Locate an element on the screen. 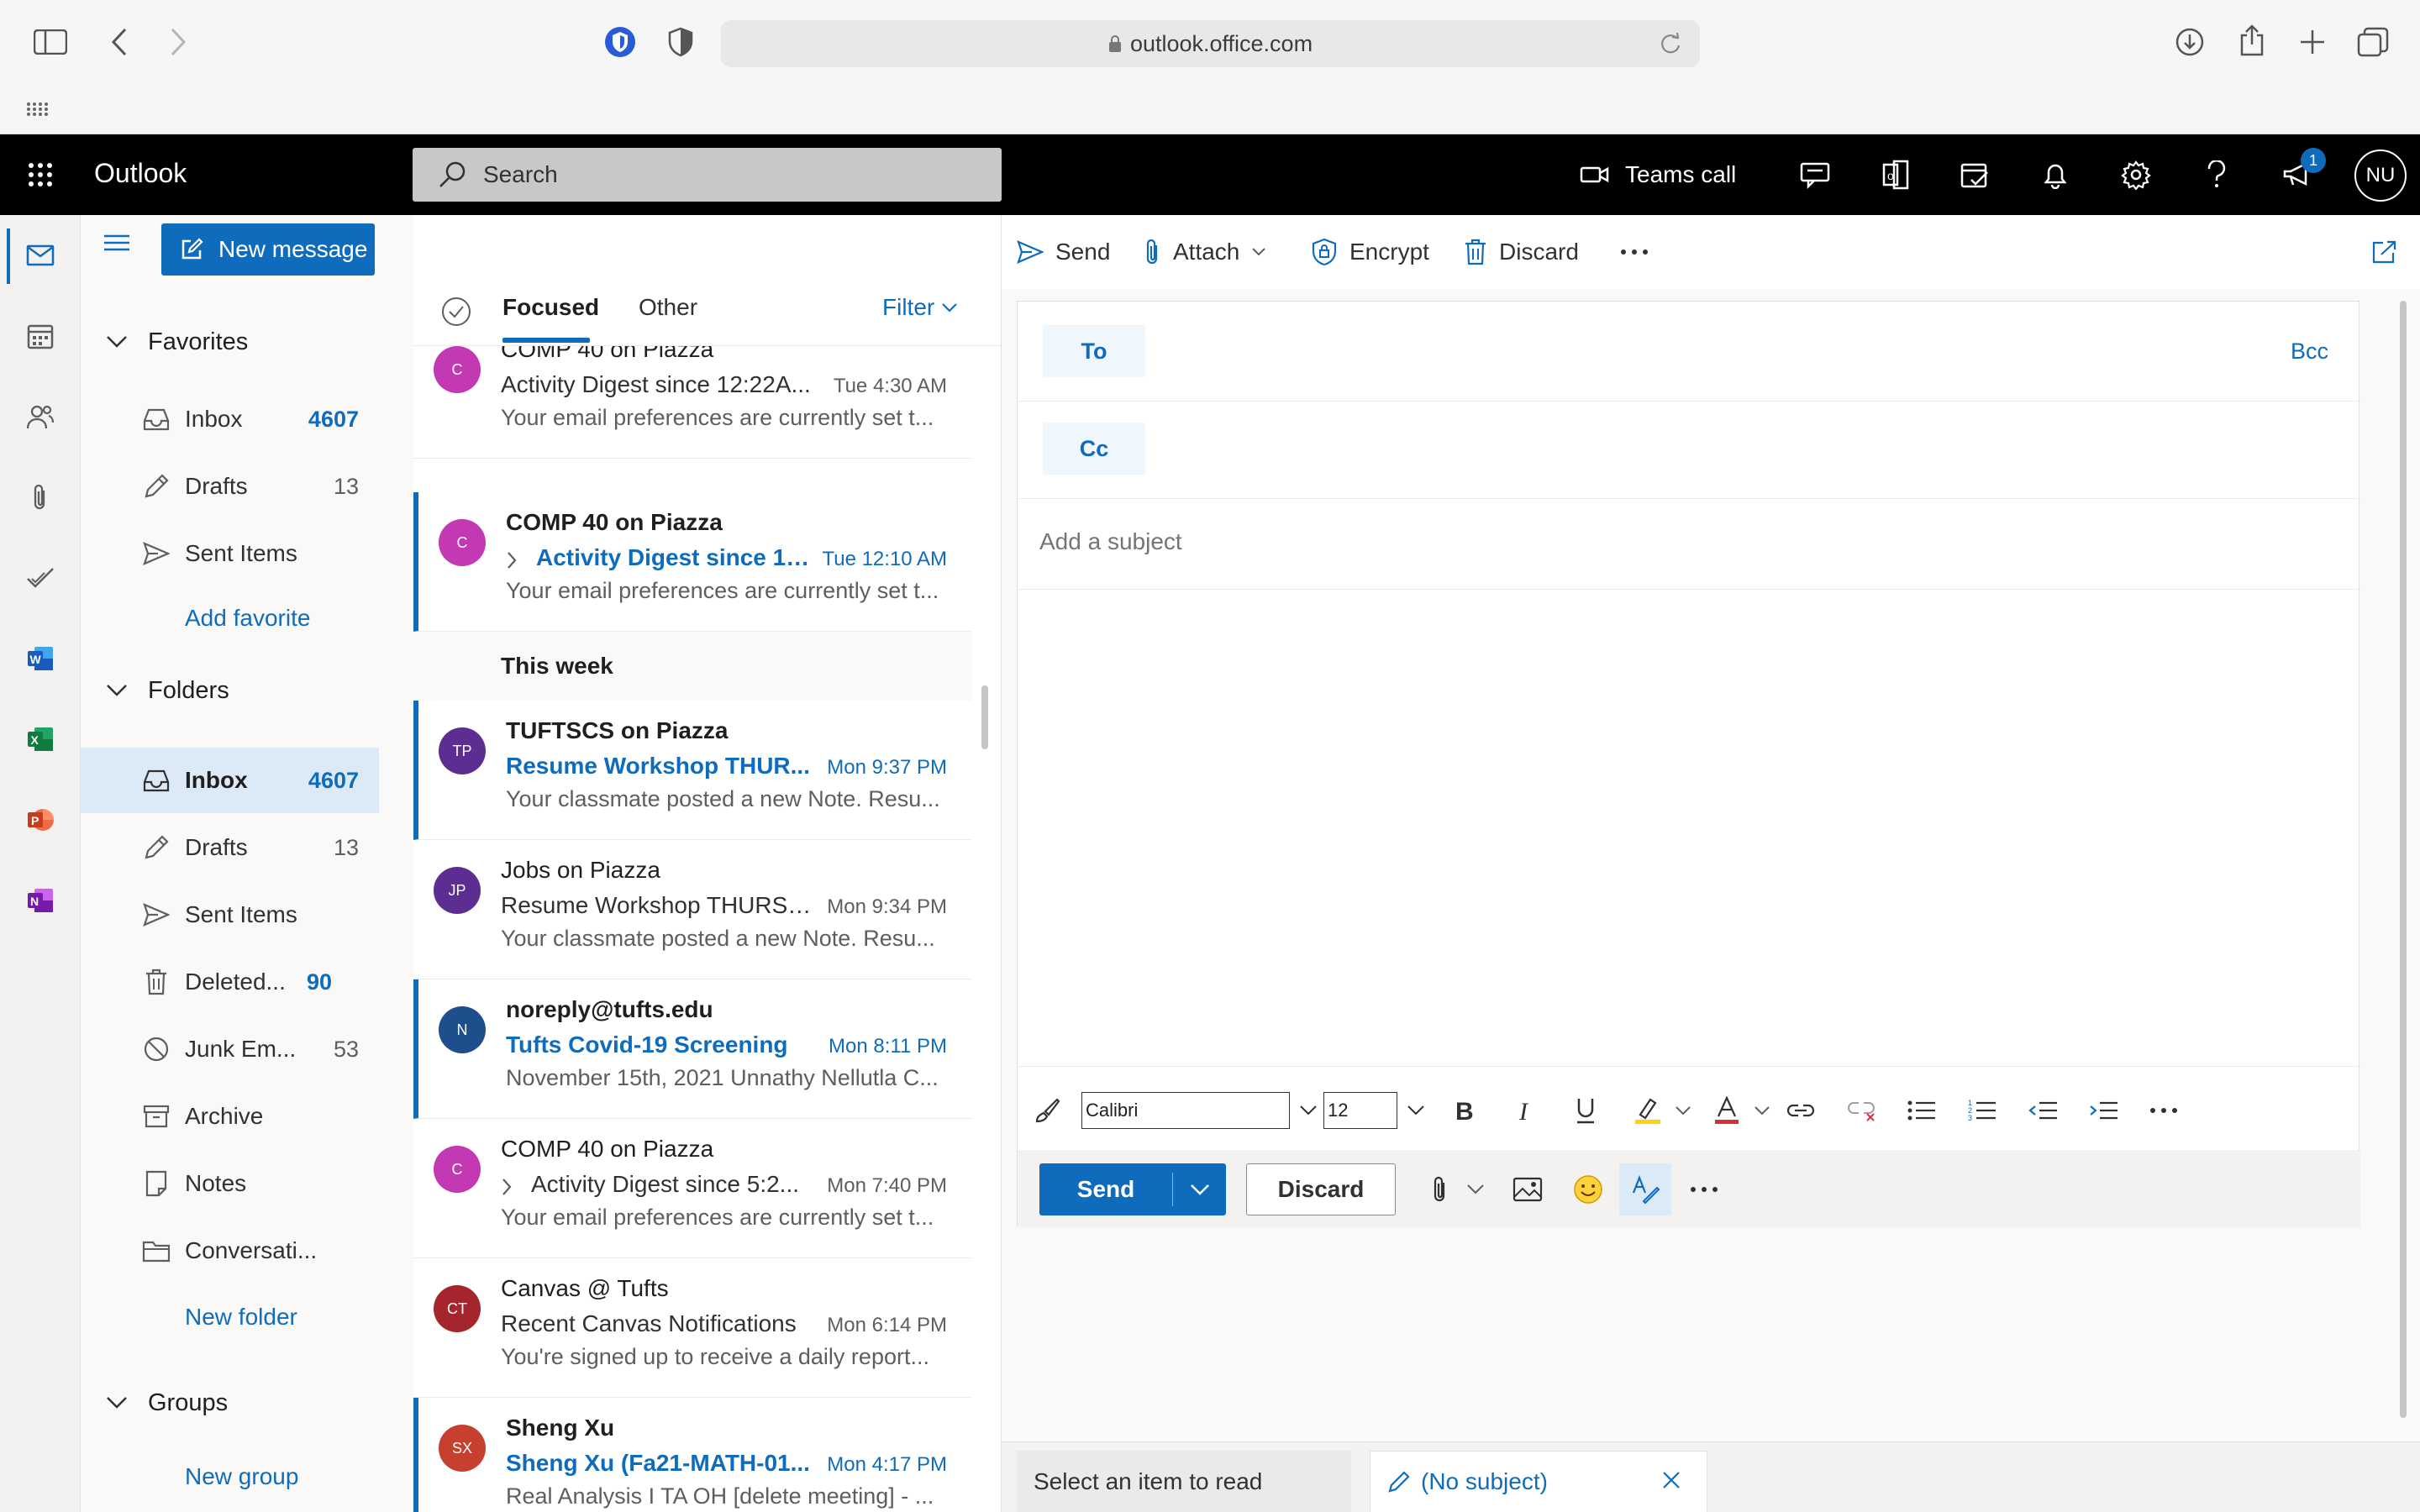 This screenshot has width=2420, height=1512. send-command: Send is located at coordinates (1063, 252).